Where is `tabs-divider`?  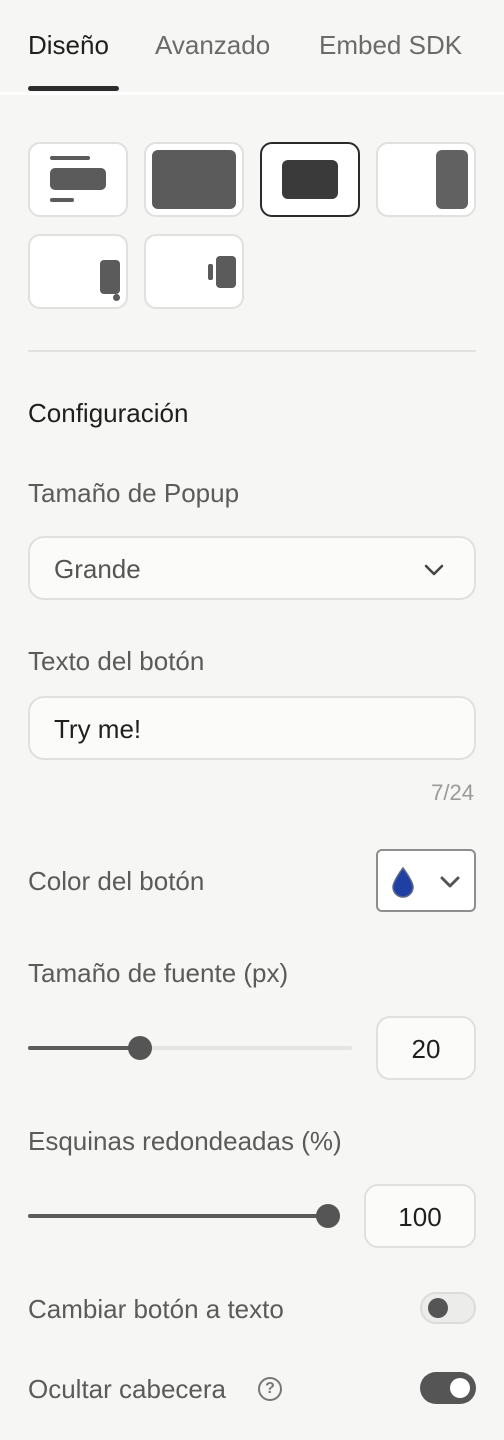 tabs-divider is located at coordinates (252, 93).